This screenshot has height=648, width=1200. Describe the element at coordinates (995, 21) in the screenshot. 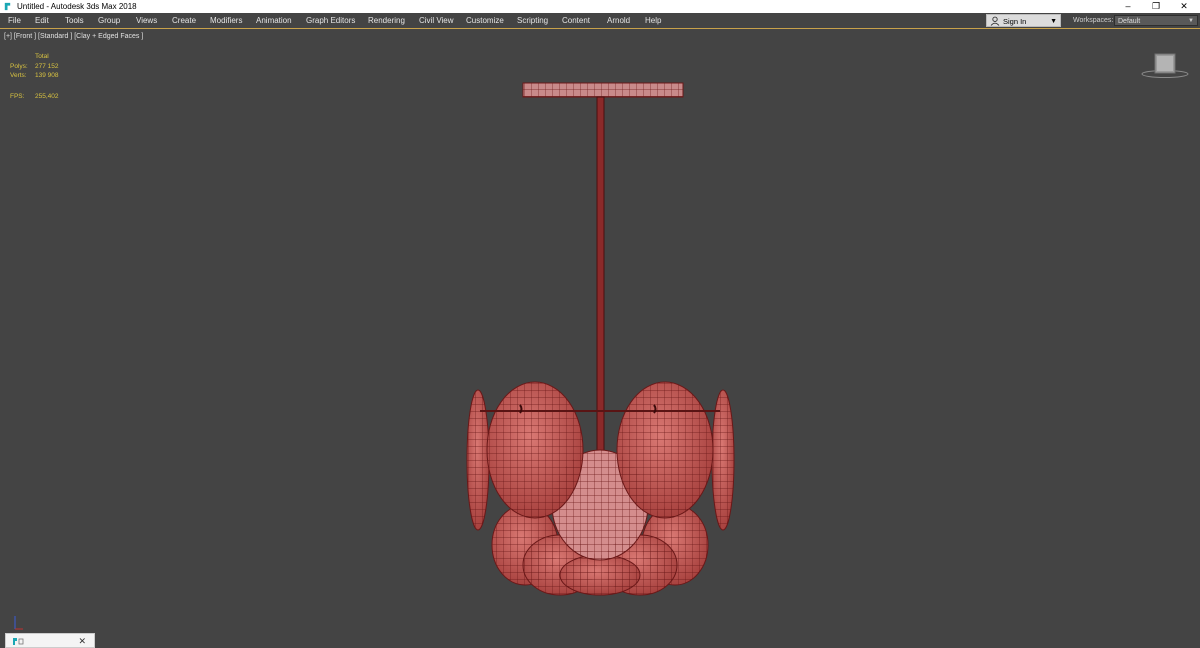

I see `person-icon` at that location.